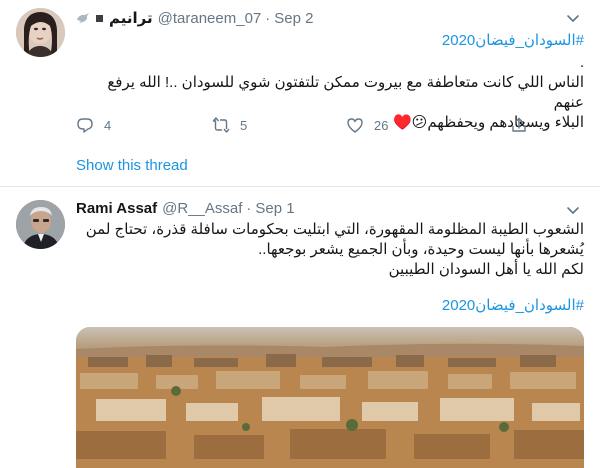 The height and width of the screenshot is (468, 600). I want to click on share-button, so click(519, 125).